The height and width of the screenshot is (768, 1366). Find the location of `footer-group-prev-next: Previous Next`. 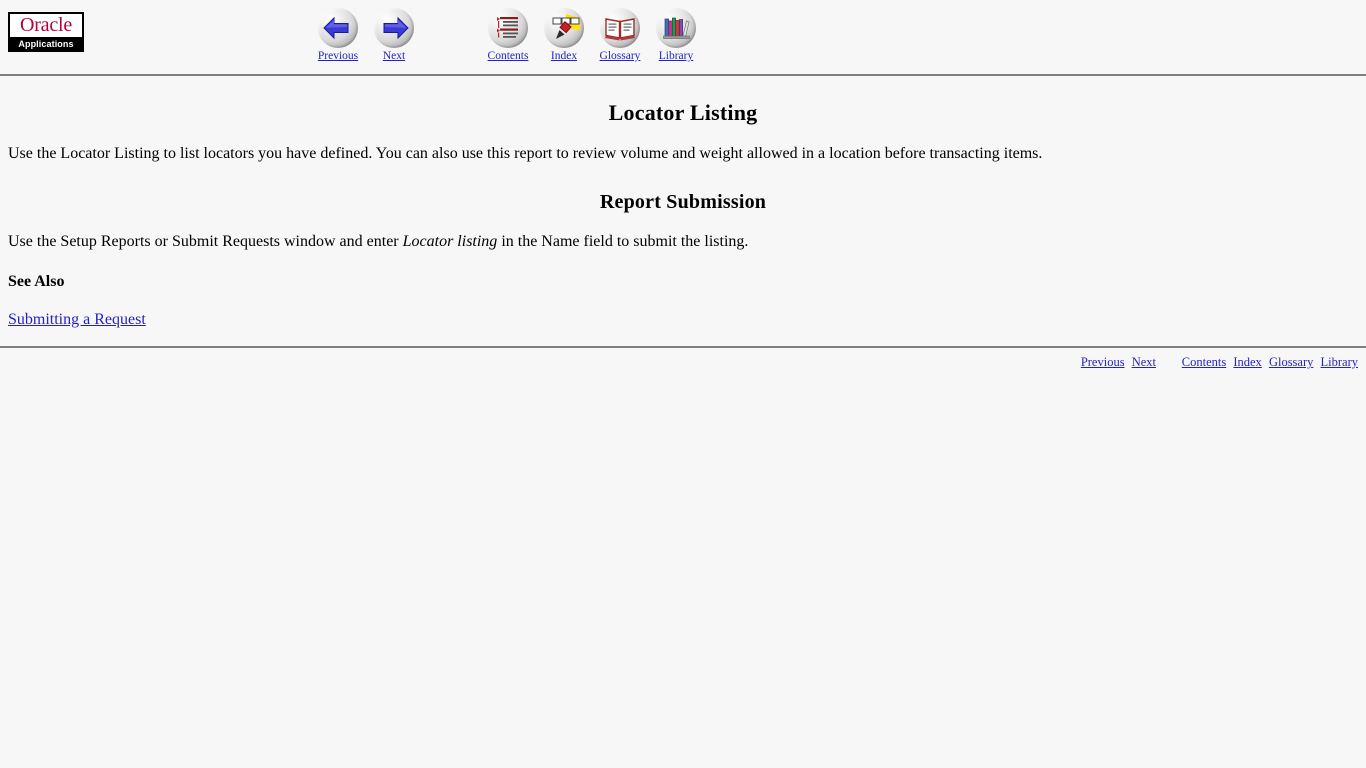

footer-group-prev-next: Previous Next is located at coordinates (1118, 362).